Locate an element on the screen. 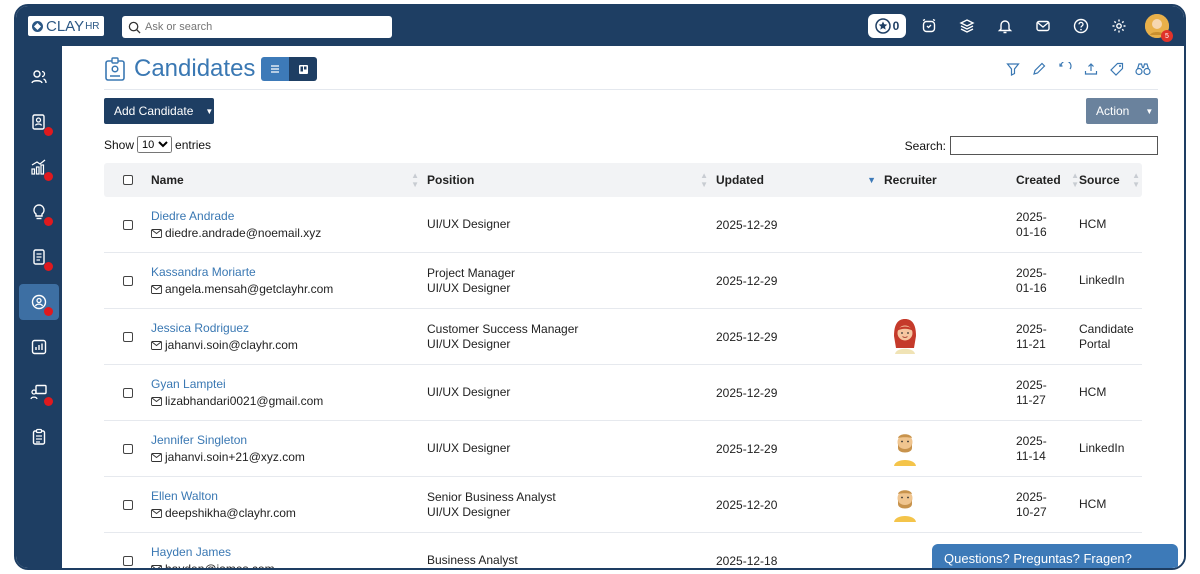  source-text: LinkedIn is located at coordinates (1102, 448).